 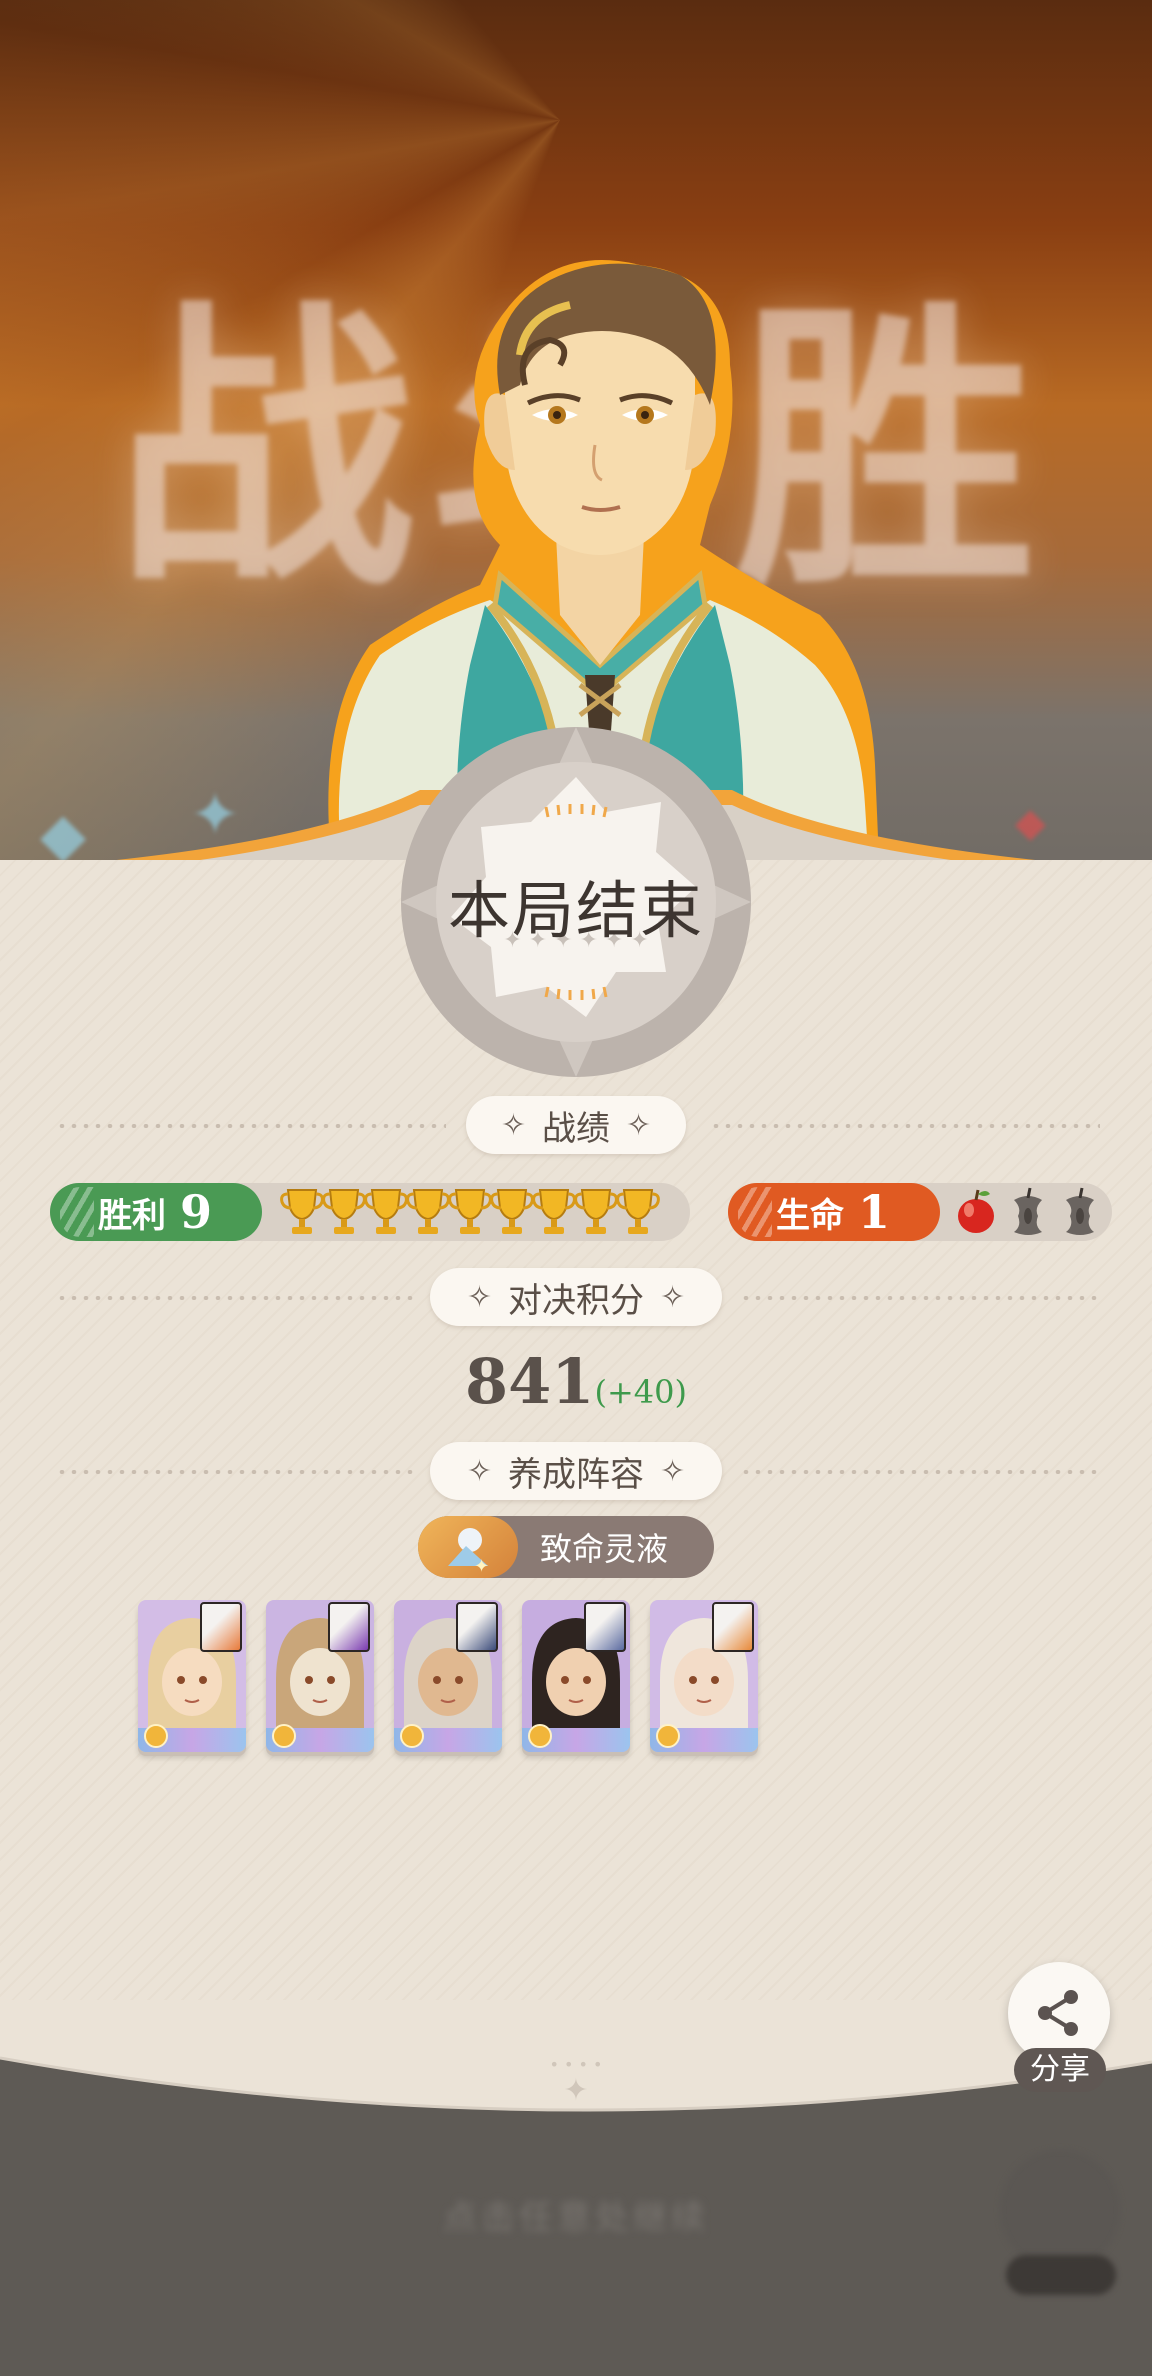 I want to click on score-label: 对决积分, so click(x=576, y=1300).